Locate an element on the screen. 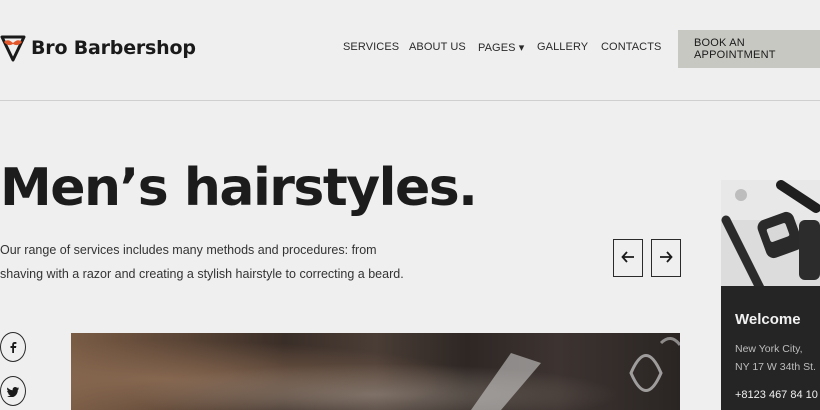 Image resolution: width=820 pixels, height=410 pixels. nav-item-pages: PAGES ▾ is located at coordinates (501, 47).